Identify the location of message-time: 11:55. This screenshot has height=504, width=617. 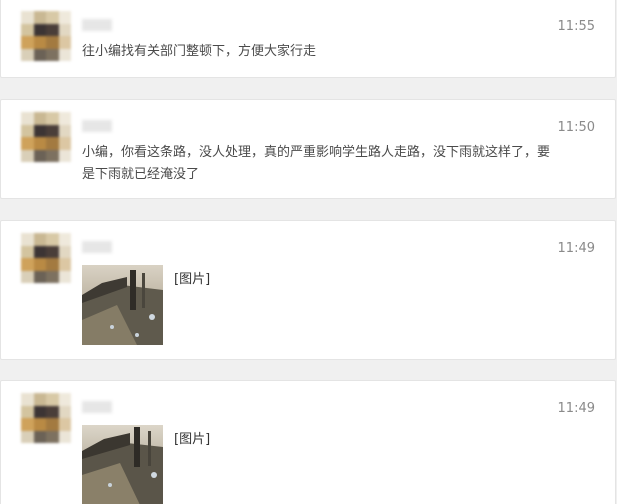
(576, 26).